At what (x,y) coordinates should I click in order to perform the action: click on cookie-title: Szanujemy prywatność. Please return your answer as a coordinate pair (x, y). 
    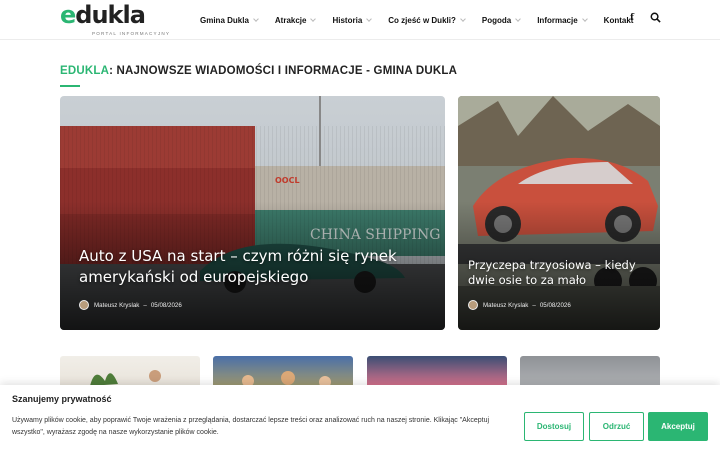
    Looking at the image, I should click on (62, 399).